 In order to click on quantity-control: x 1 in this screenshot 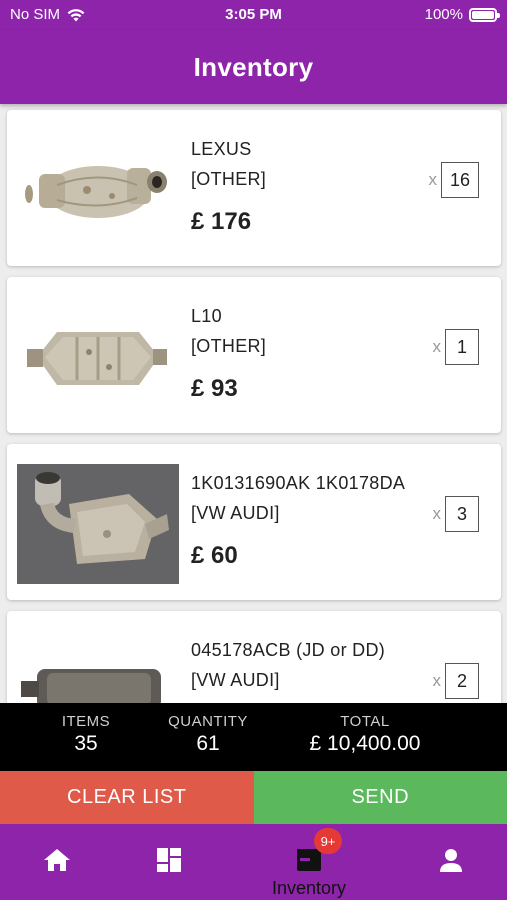, I will do `click(455, 347)`.